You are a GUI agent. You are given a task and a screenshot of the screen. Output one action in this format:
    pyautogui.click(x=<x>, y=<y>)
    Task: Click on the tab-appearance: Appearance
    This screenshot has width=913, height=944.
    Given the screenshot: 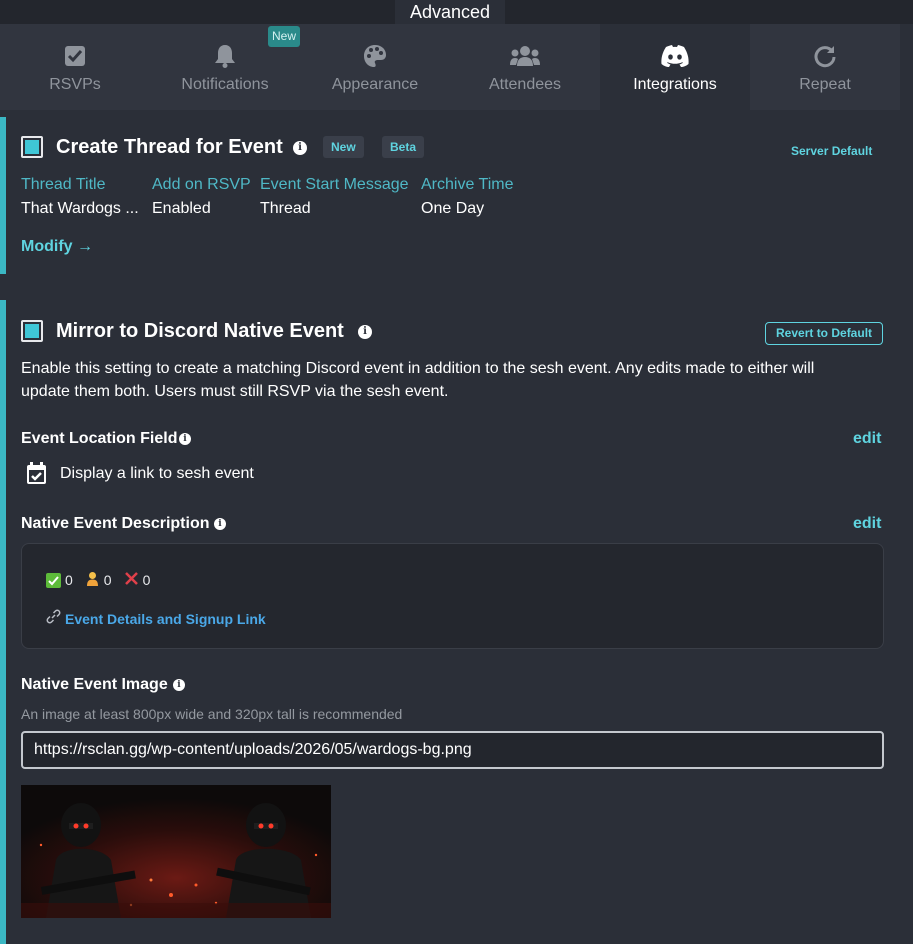 What is the action you would take?
    pyautogui.click(x=375, y=67)
    